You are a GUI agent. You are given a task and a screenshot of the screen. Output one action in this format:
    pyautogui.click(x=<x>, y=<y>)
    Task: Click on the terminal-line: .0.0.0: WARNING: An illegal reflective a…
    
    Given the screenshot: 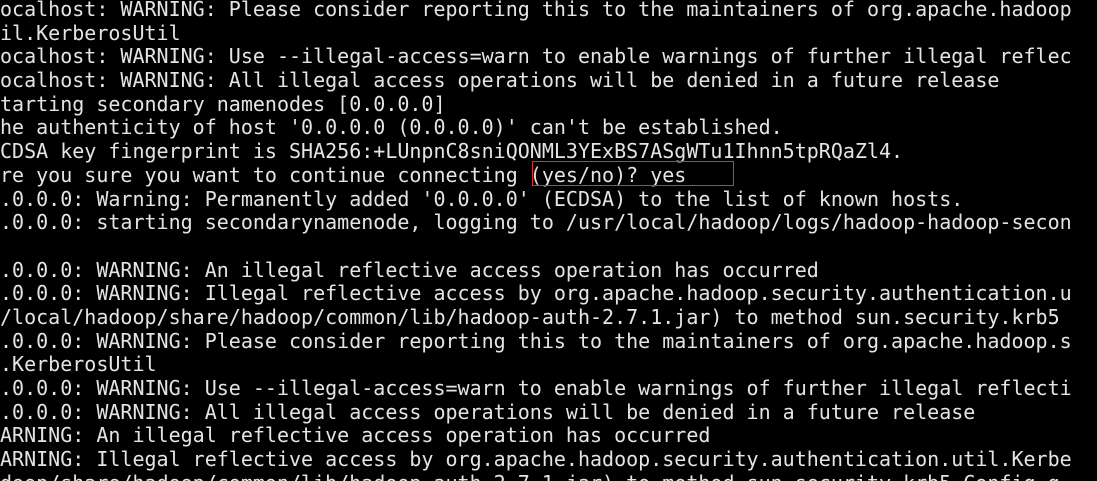 What is the action you would take?
    pyautogui.click(x=409, y=269)
    